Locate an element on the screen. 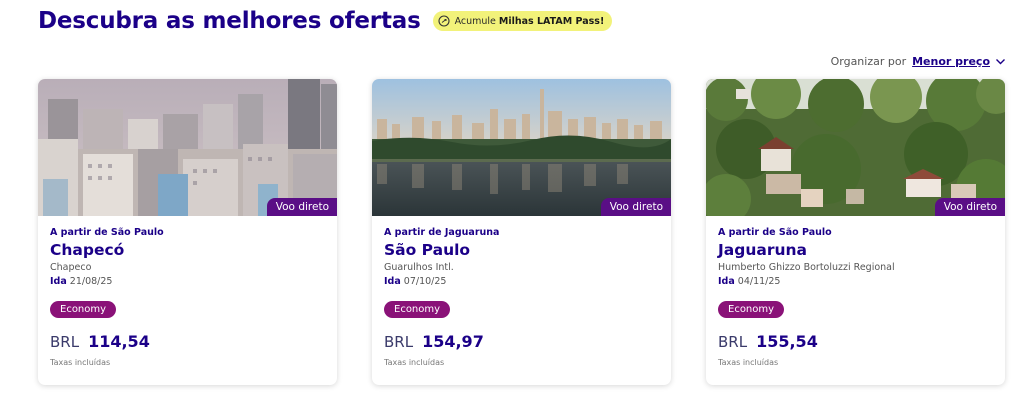 Image resolution: width=1024 pixels, height=410 pixels. promo-prefix: Acumule is located at coordinates (475, 21).